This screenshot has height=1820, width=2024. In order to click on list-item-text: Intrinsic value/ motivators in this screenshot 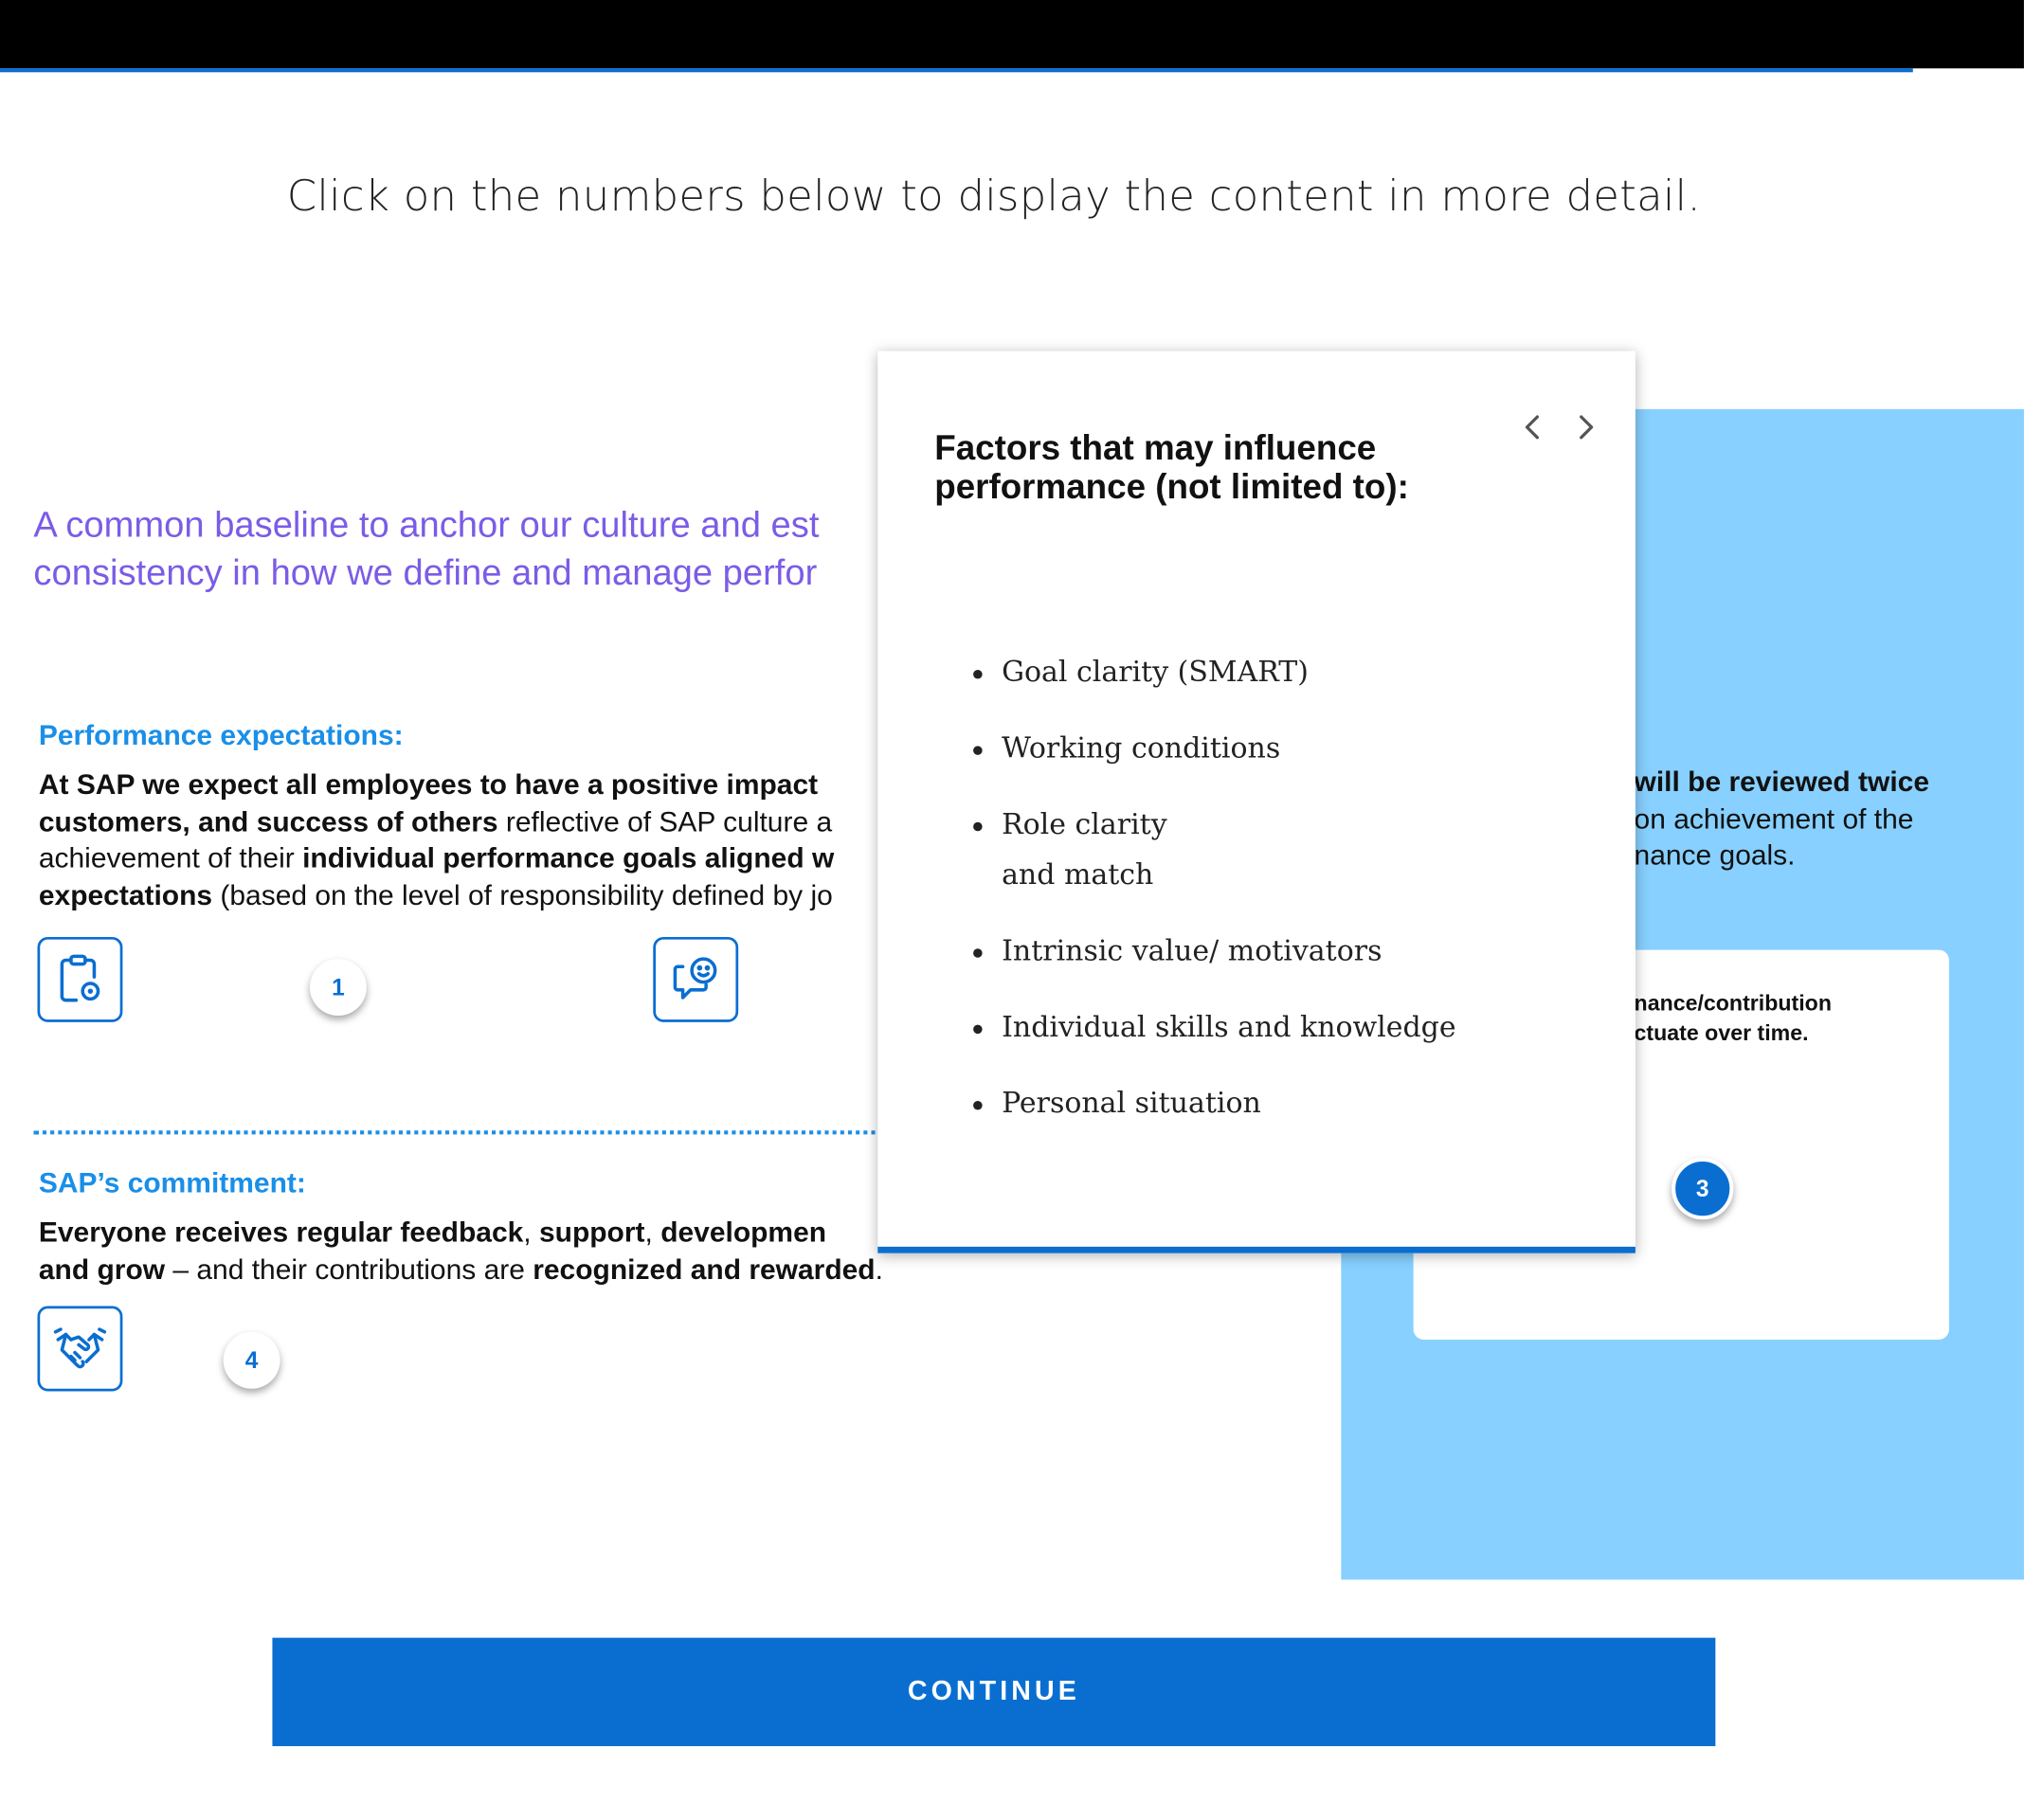, I will do `click(1192, 952)`.